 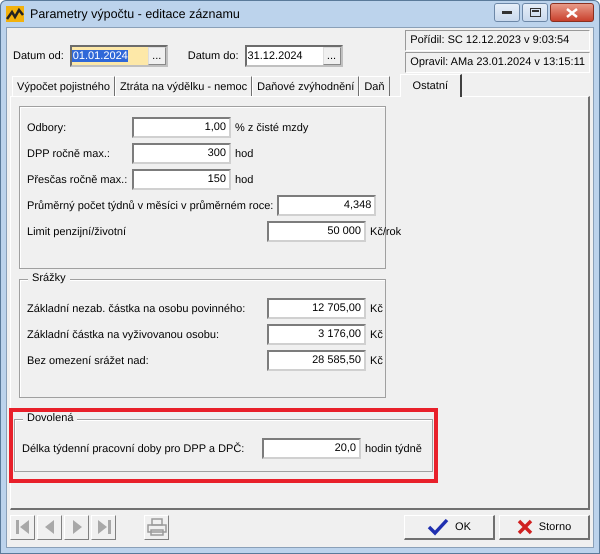 What do you see at coordinates (497, 40) in the screenshot?
I see `record-info: Pořídil: SC 12.12.2023 v 9:03:54` at bounding box center [497, 40].